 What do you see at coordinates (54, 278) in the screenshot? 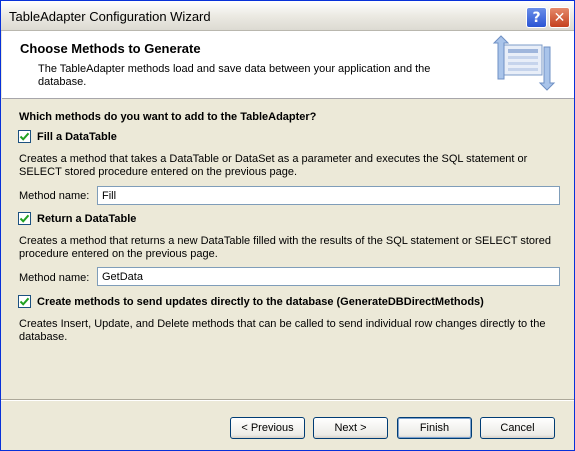
I see `return-method-name-label: Method name:` at bounding box center [54, 278].